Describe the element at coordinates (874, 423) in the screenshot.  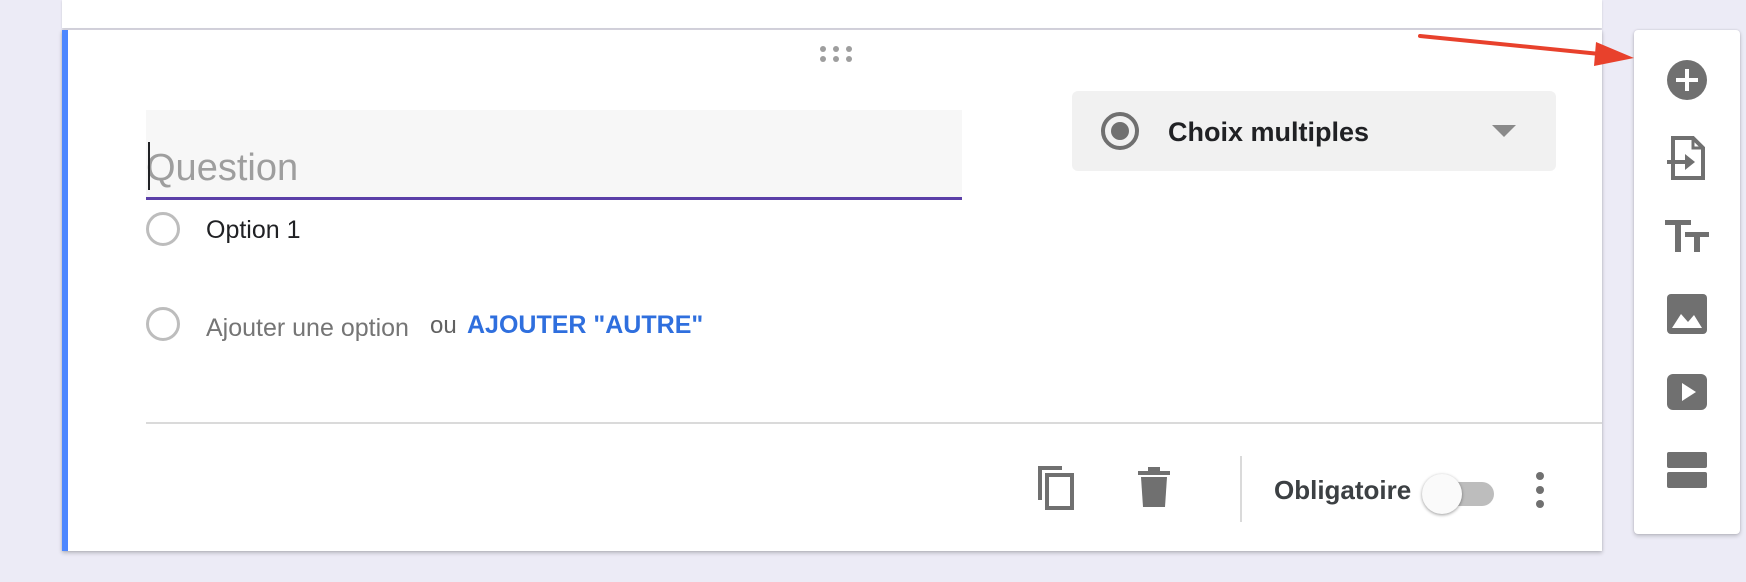
I see `footer-divider` at that location.